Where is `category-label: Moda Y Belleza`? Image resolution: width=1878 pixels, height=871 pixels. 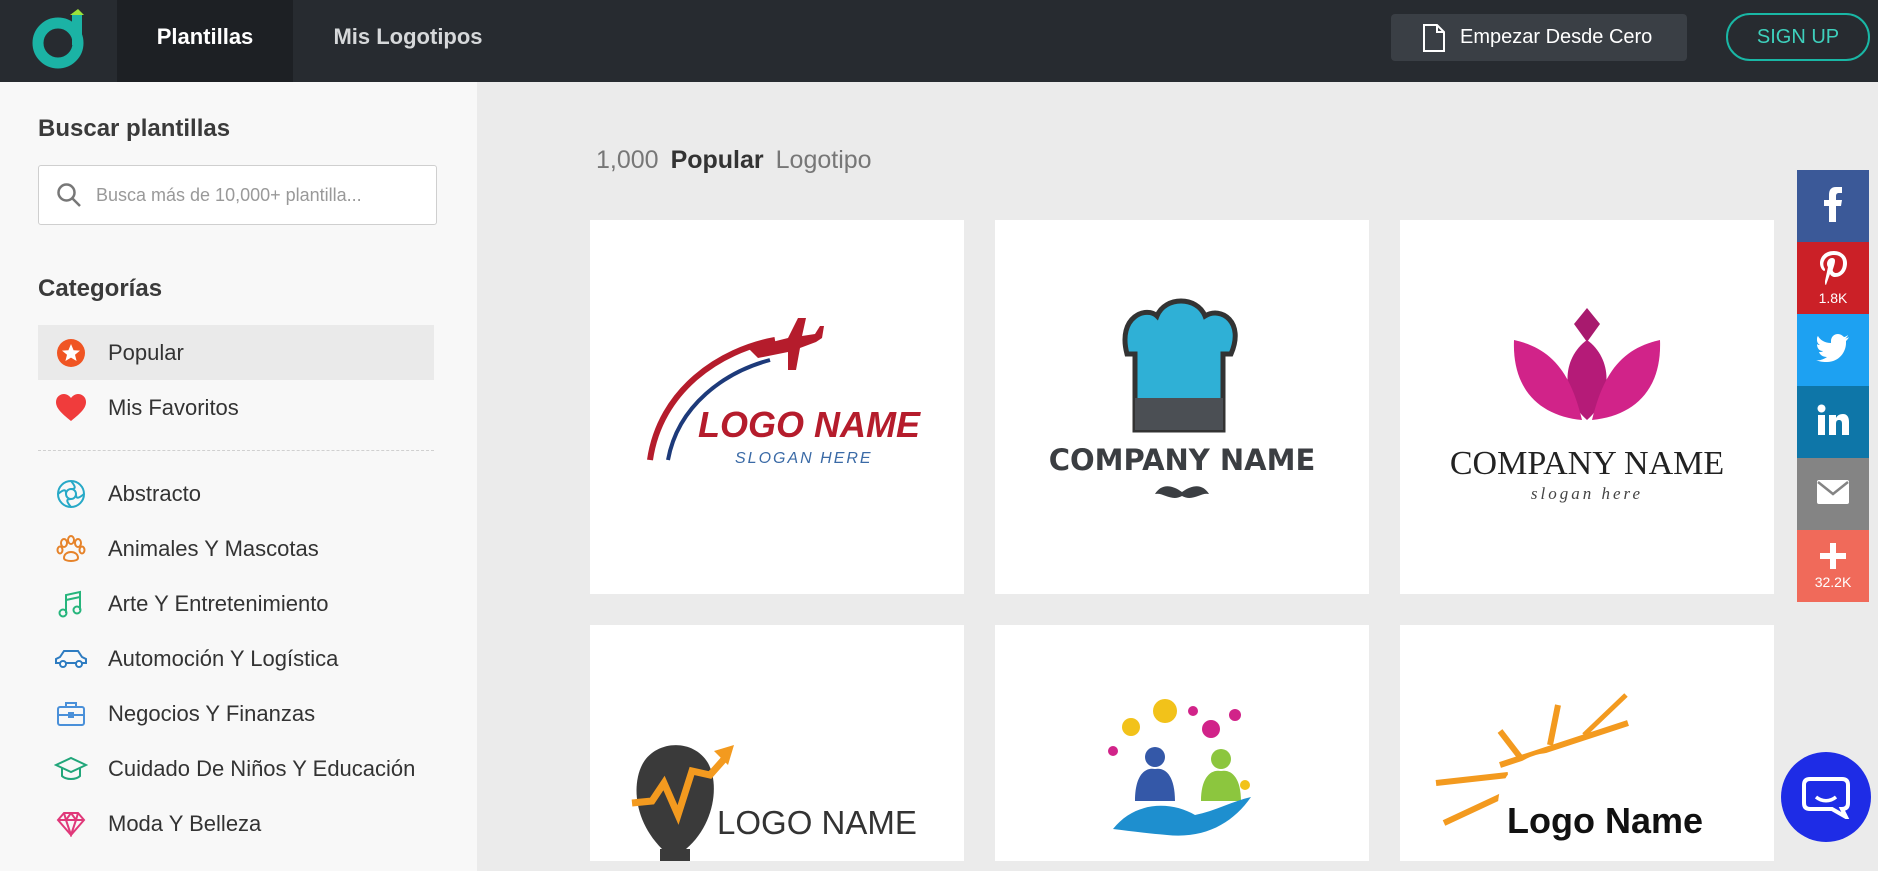 category-label: Moda Y Belleza is located at coordinates (185, 823).